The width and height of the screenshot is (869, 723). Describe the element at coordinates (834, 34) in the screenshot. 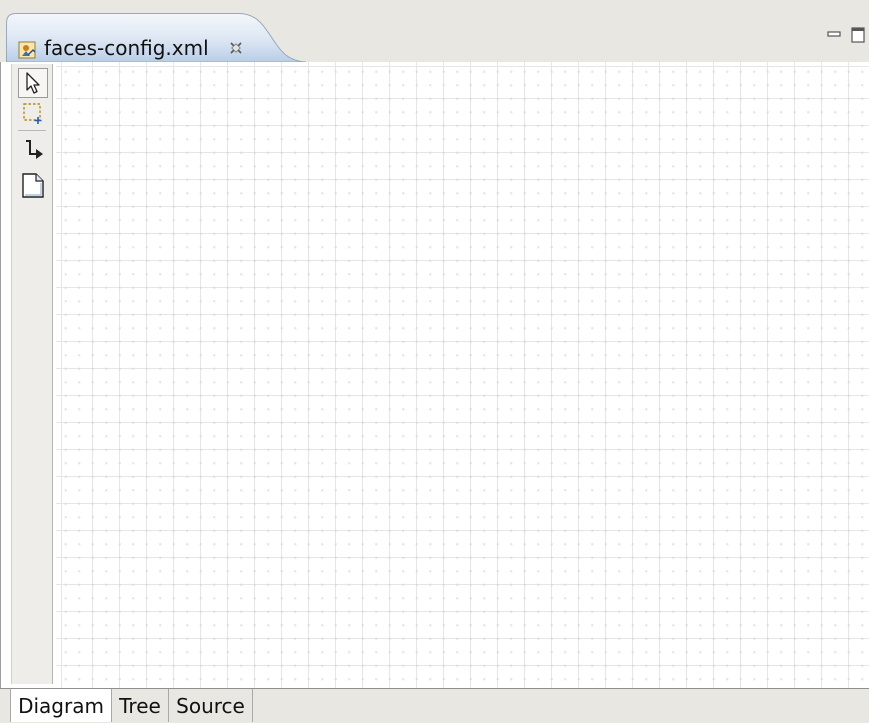

I see `minimize-icon` at that location.